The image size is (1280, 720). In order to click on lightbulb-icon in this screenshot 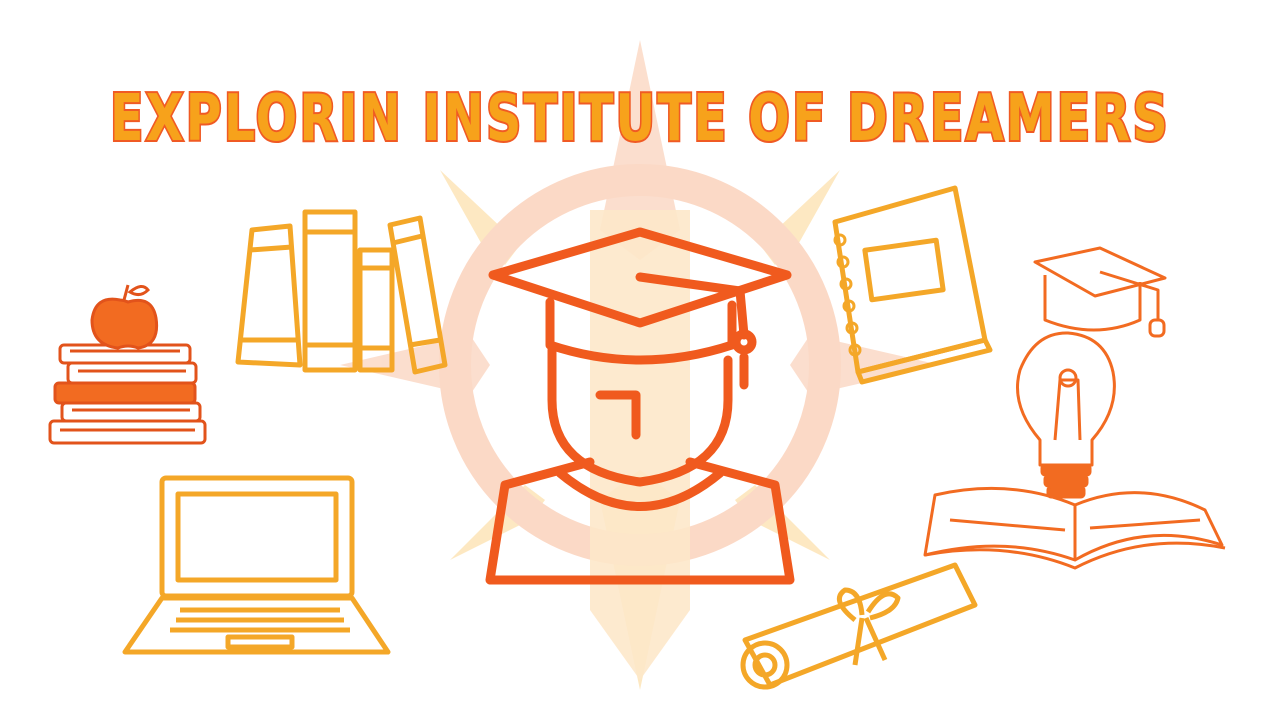, I will do `click(1066, 415)`.